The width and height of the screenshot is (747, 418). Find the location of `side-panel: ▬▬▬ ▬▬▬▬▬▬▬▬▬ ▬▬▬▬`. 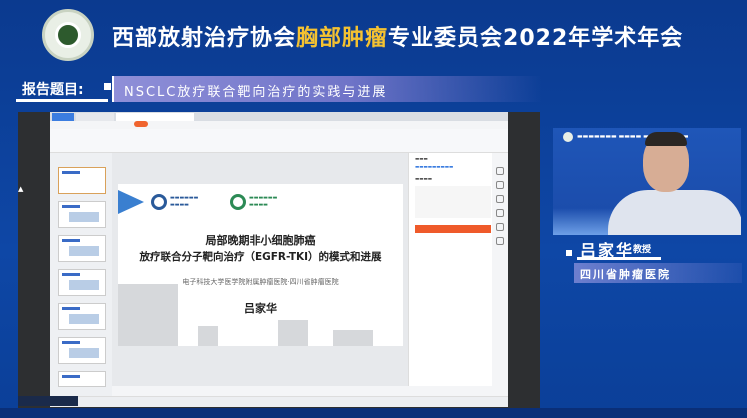

side-panel: ▬▬▬ ▬▬▬▬▬▬▬▬▬ ▬▬▬▬ is located at coordinates (450, 274).